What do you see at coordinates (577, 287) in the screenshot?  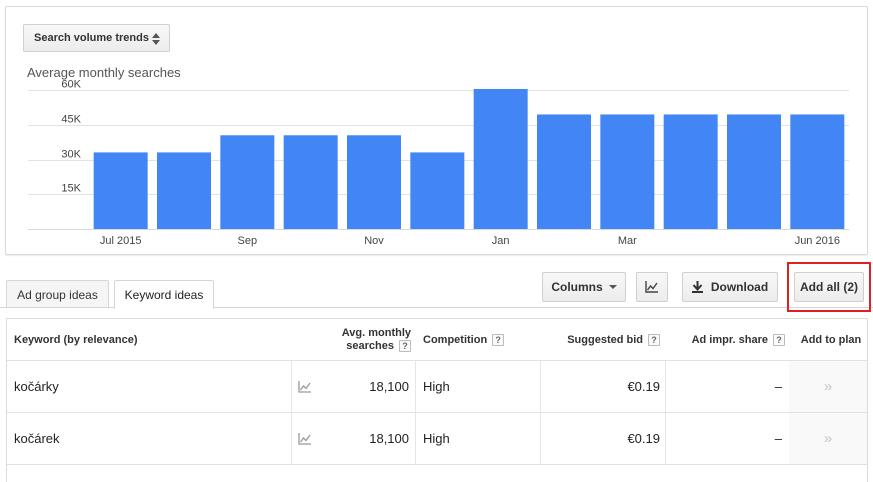 I see `columns-label: Columns` at bounding box center [577, 287].